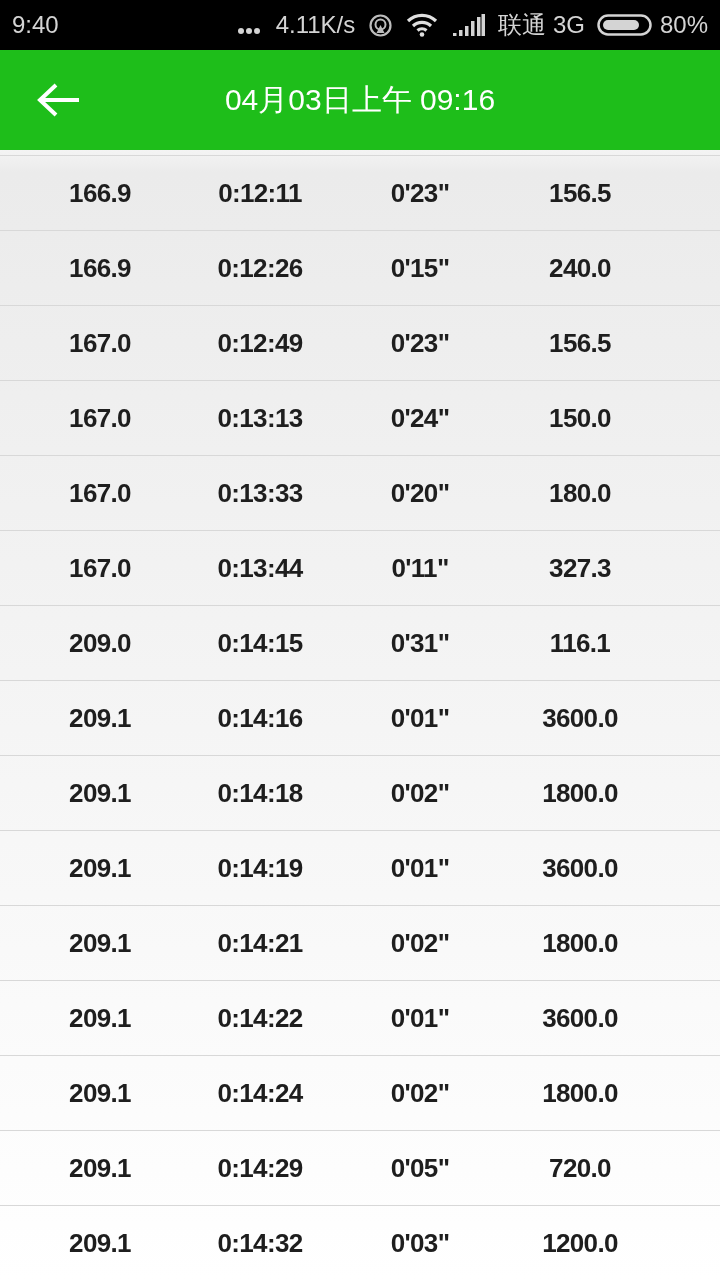  Describe the element at coordinates (260, 868) in the screenshot. I see `table-cell: 0:14:19` at that location.